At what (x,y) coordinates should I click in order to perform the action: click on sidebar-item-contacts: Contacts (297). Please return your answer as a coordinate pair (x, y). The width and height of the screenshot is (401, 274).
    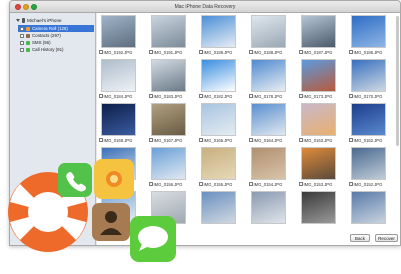
    Looking at the image, I should click on (56, 35).